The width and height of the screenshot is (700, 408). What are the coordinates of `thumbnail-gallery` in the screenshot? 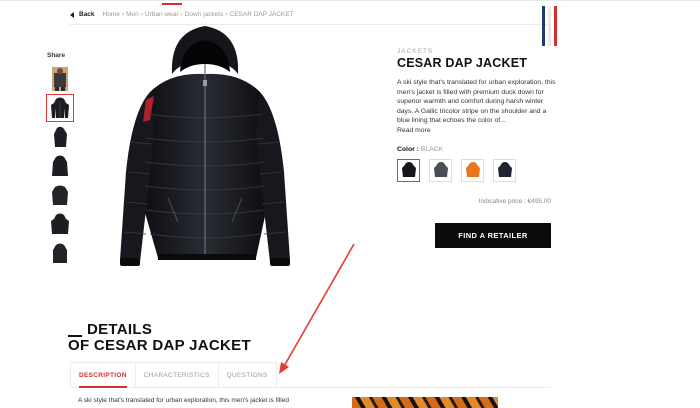 It's located at (60, 166).